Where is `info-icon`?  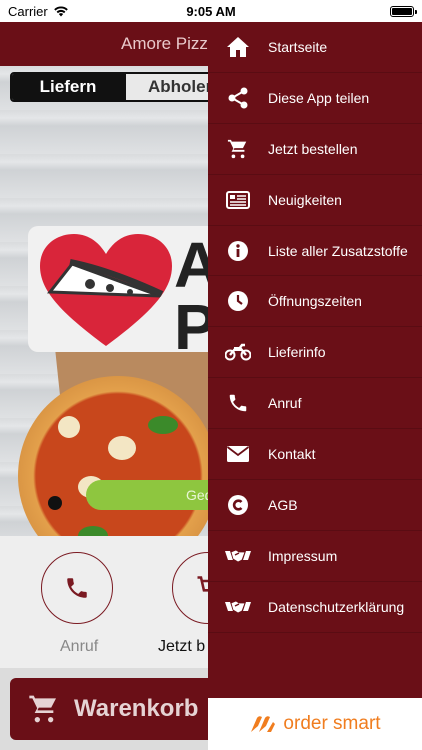
info-icon is located at coordinates (238, 251).